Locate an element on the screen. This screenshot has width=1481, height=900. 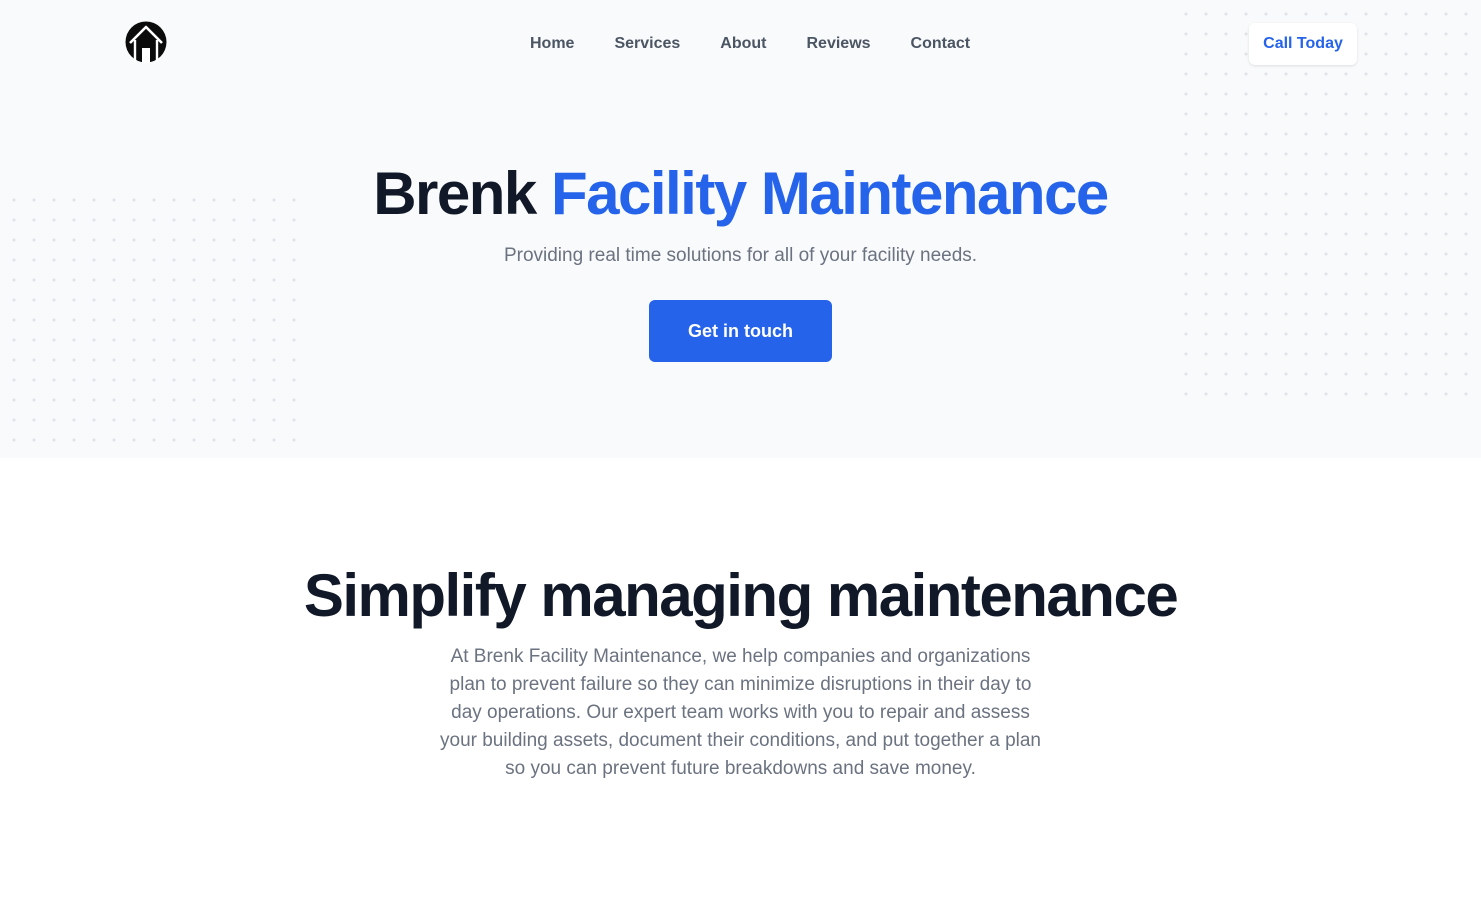
house-circle-icon is located at coordinates (146, 42).